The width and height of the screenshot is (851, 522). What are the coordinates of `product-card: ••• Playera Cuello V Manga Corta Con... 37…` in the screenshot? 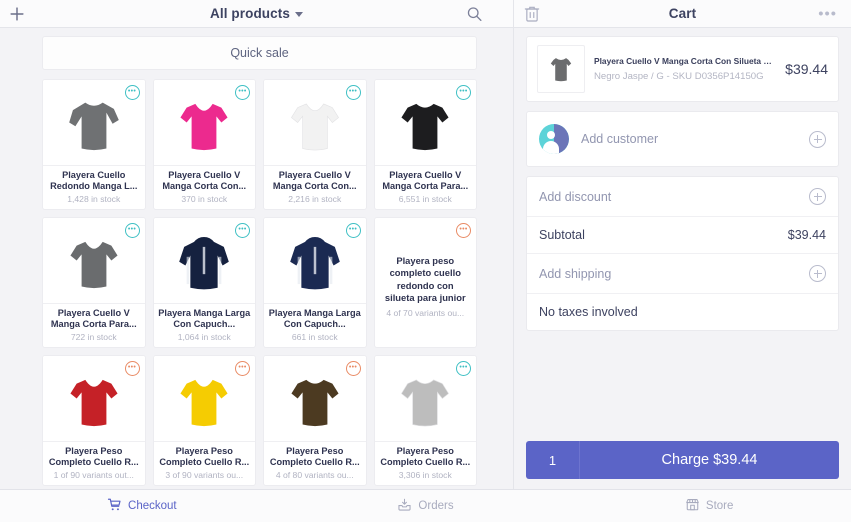 It's located at (204, 144).